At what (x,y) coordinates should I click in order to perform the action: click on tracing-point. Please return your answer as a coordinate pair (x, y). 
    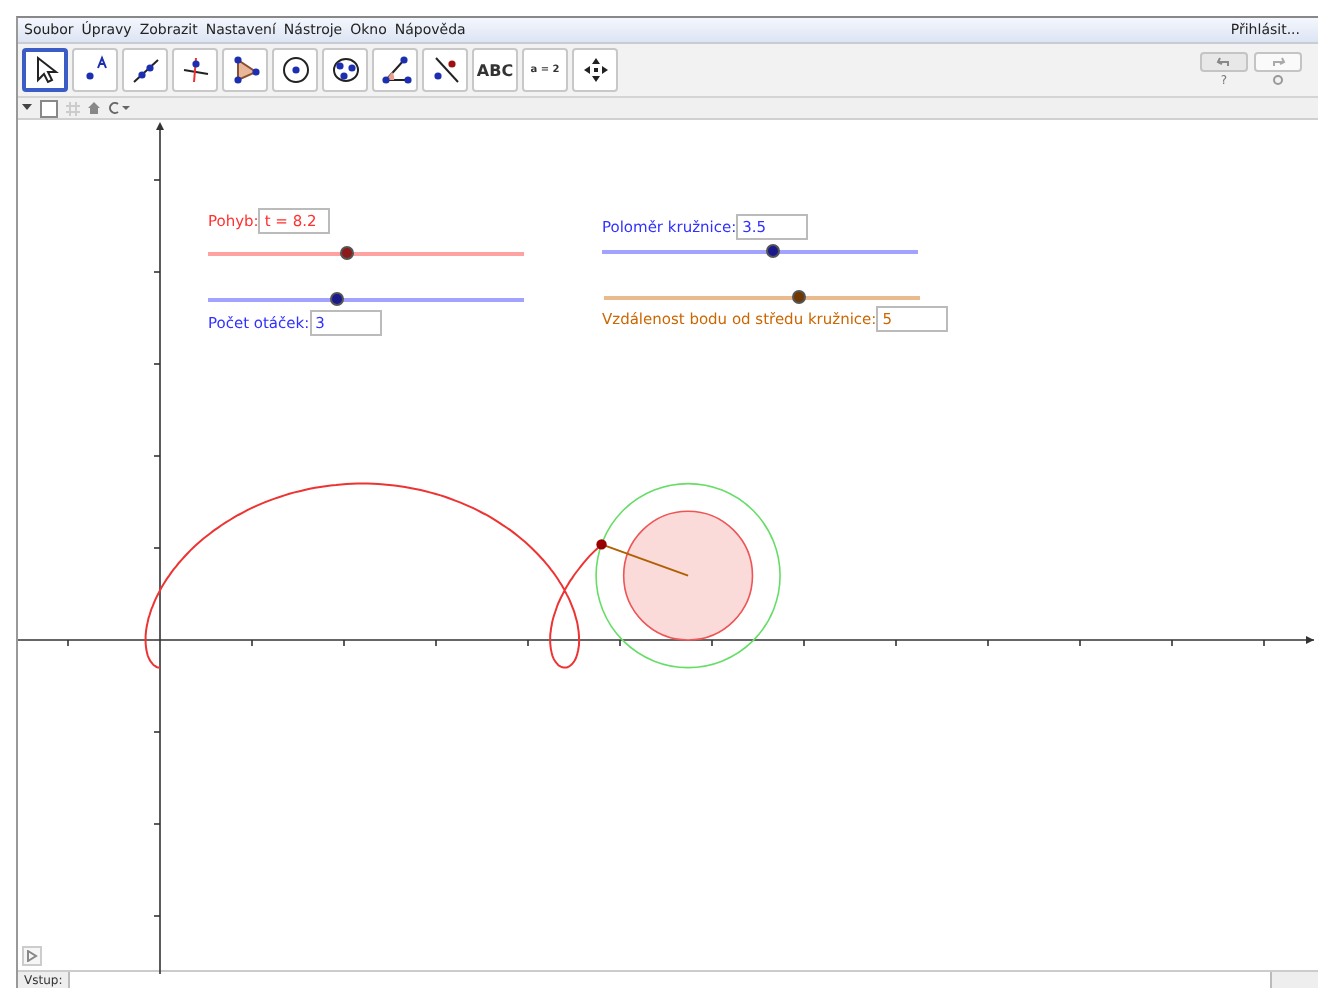
    Looking at the image, I should click on (601, 544).